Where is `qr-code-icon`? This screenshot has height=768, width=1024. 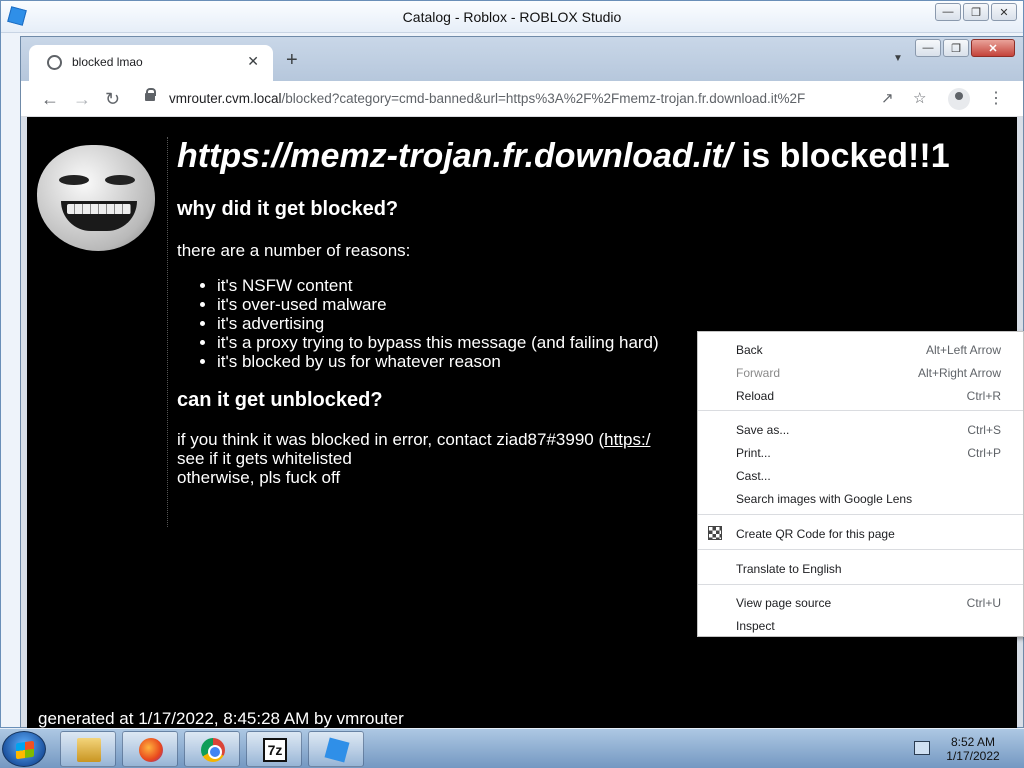
qr-code-icon is located at coordinates (715, 533).